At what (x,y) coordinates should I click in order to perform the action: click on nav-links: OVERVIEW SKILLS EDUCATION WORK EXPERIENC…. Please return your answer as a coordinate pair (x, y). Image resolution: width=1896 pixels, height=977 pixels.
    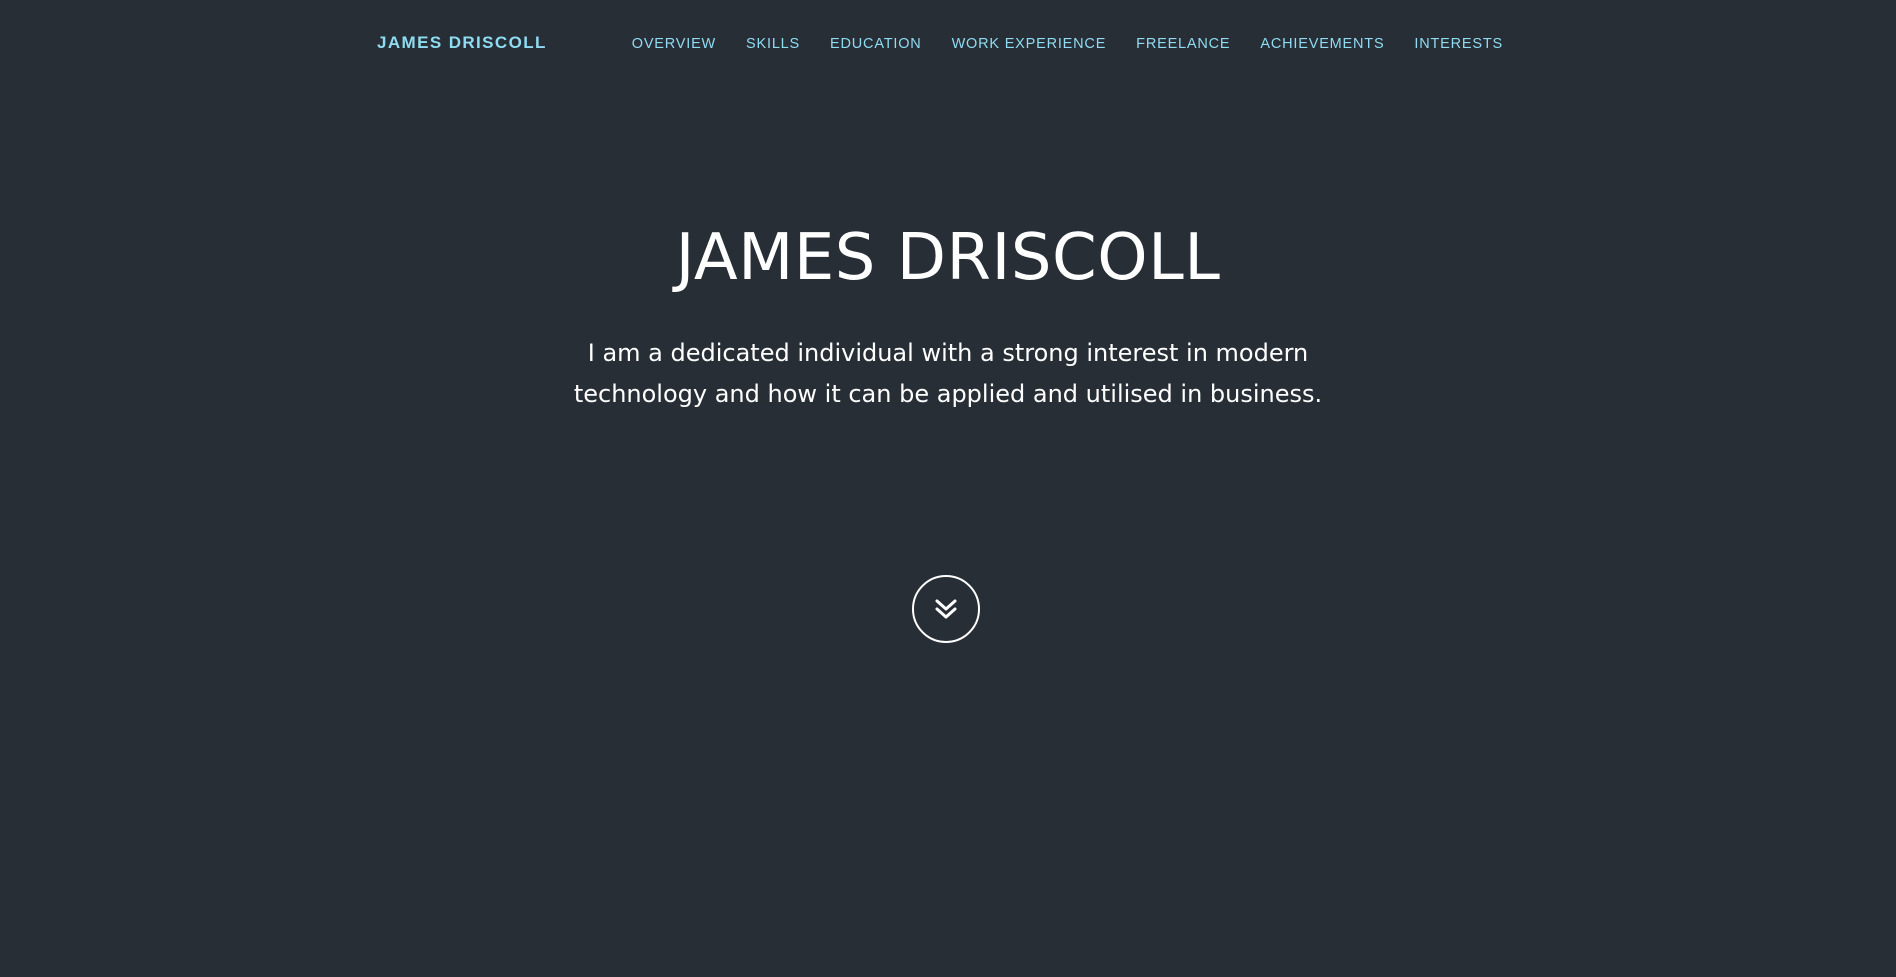
    Looking at the image, I should click on (1067, 44).